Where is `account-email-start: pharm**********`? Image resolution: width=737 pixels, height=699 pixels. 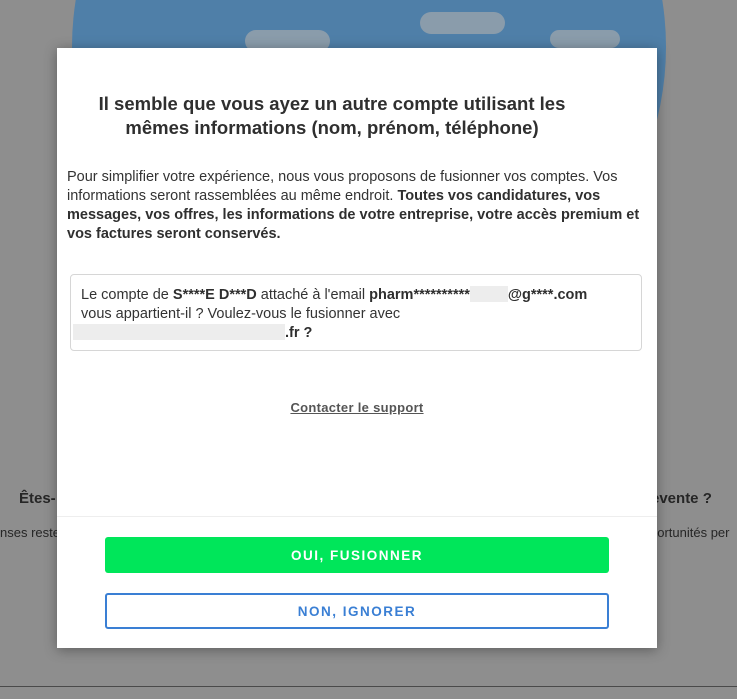
account-email-start: pharm********** is located at coordinates (419, 295).